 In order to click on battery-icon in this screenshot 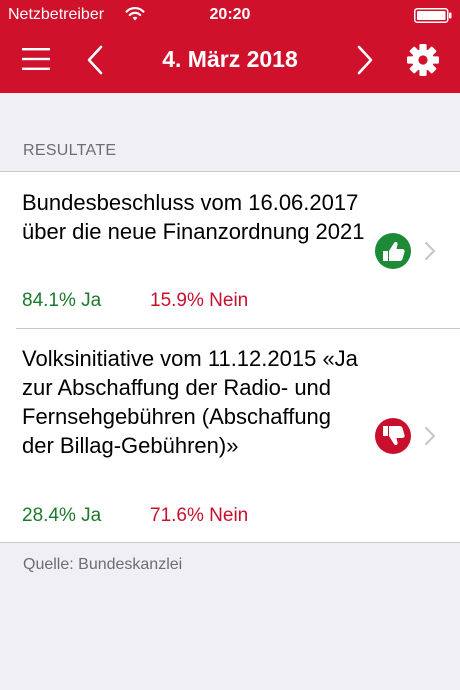, I will do `click(433, 15)`.